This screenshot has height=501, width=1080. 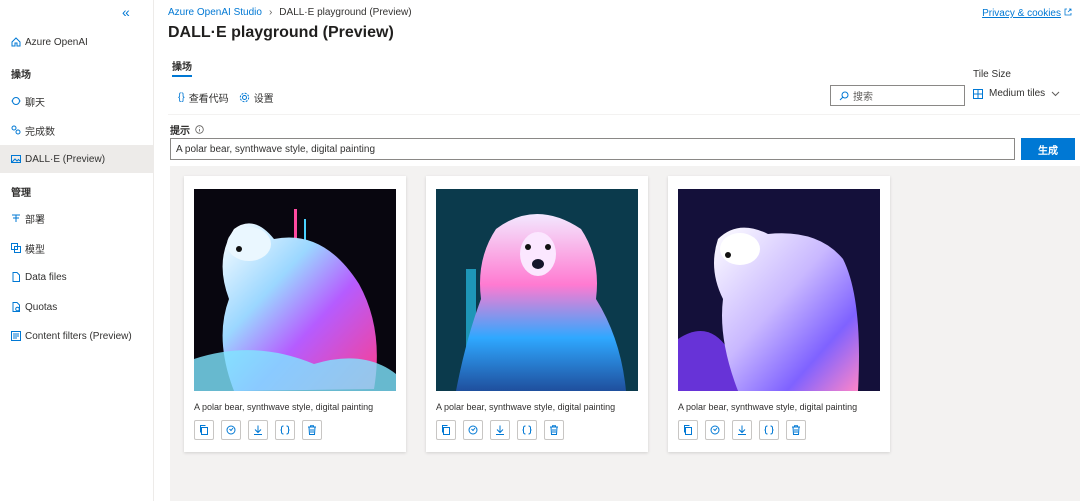 What do you see at coordinates (76, 130) in the screenshot?
I see `sidebar-item-completions: 完成数` at bounding box center [76, 130].